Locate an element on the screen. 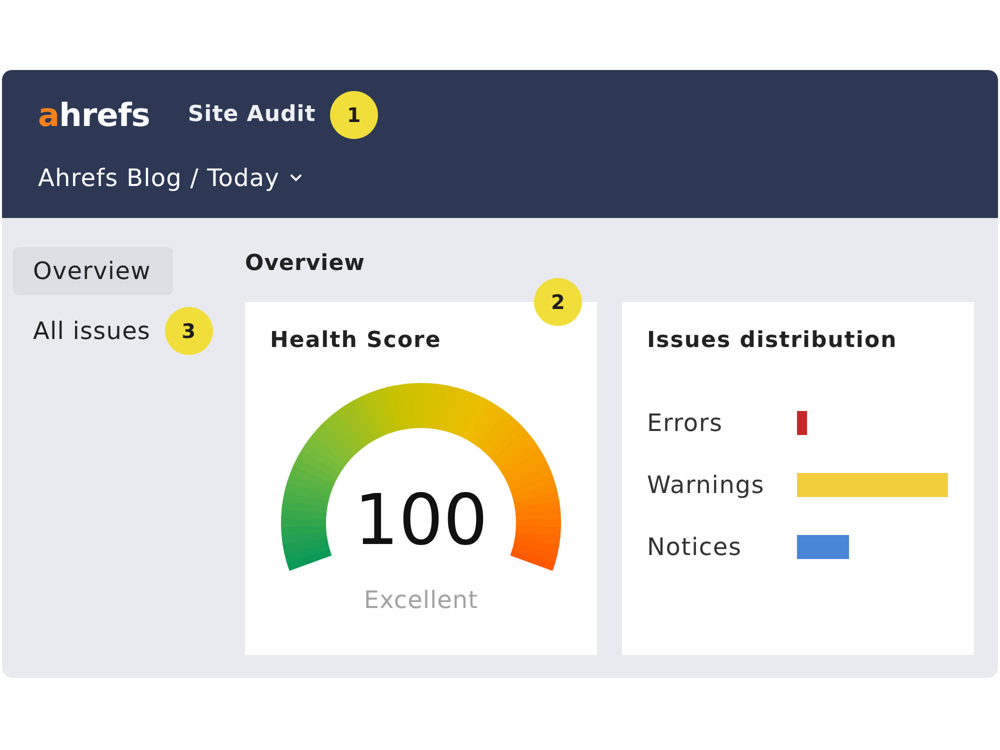 The width and height of the screenshot is (1000, 750). number-marker: 1 is located at coordinates (354, 115).